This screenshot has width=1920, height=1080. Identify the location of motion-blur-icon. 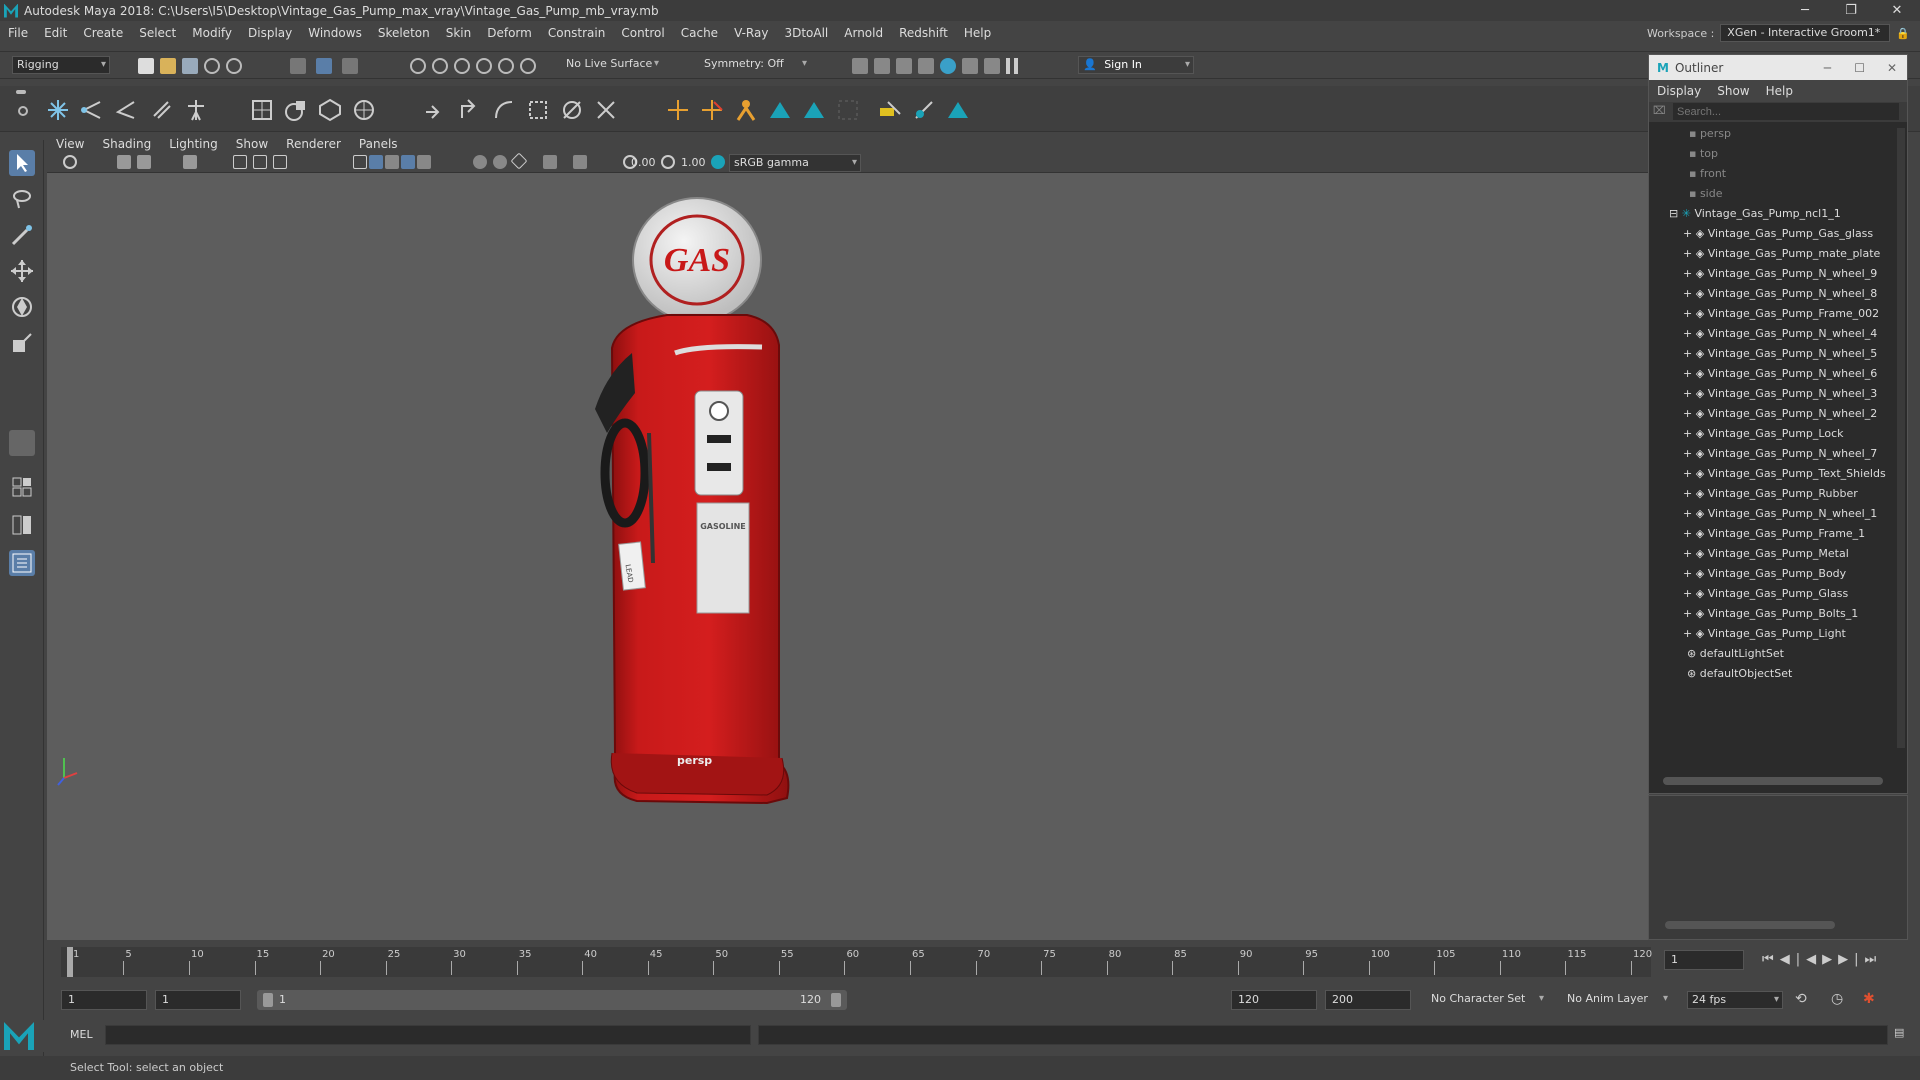
(500, 162).